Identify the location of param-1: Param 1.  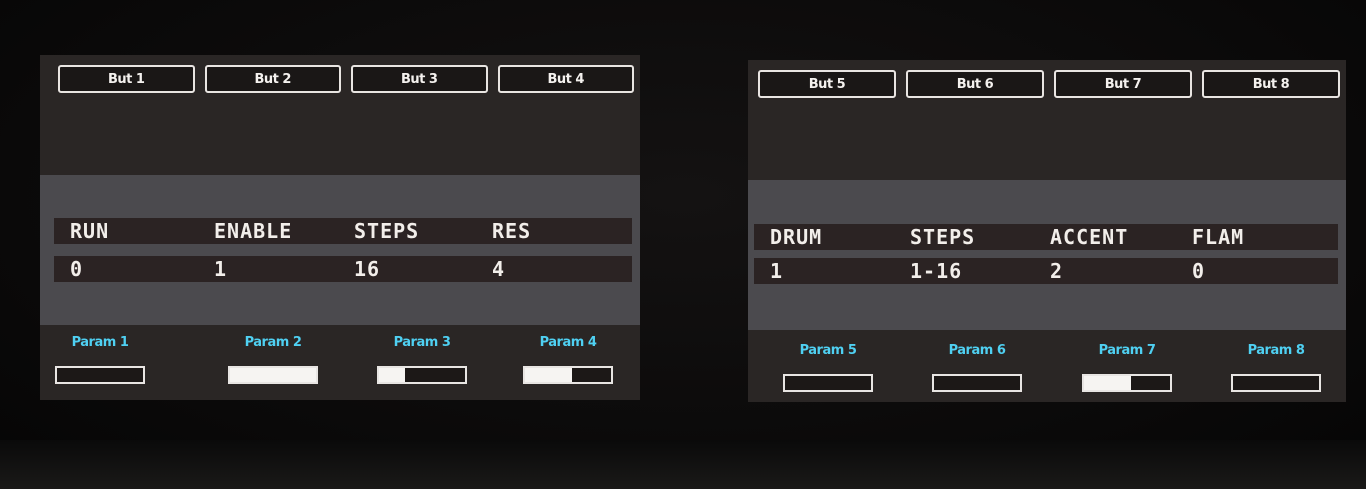
(100, 359).